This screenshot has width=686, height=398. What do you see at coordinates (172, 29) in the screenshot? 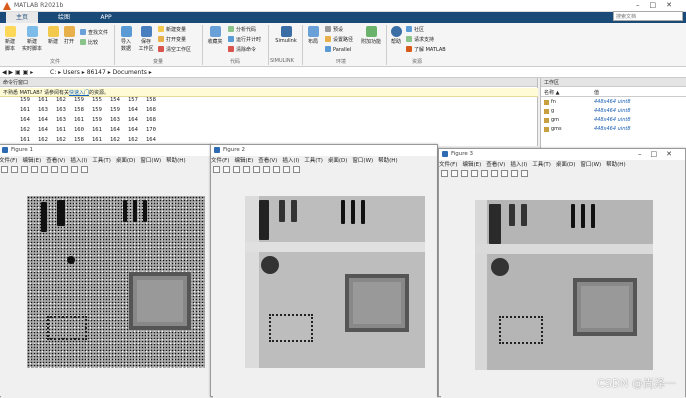
I see `new-variable-button: 新建变量` at bounding box center [172, 29].